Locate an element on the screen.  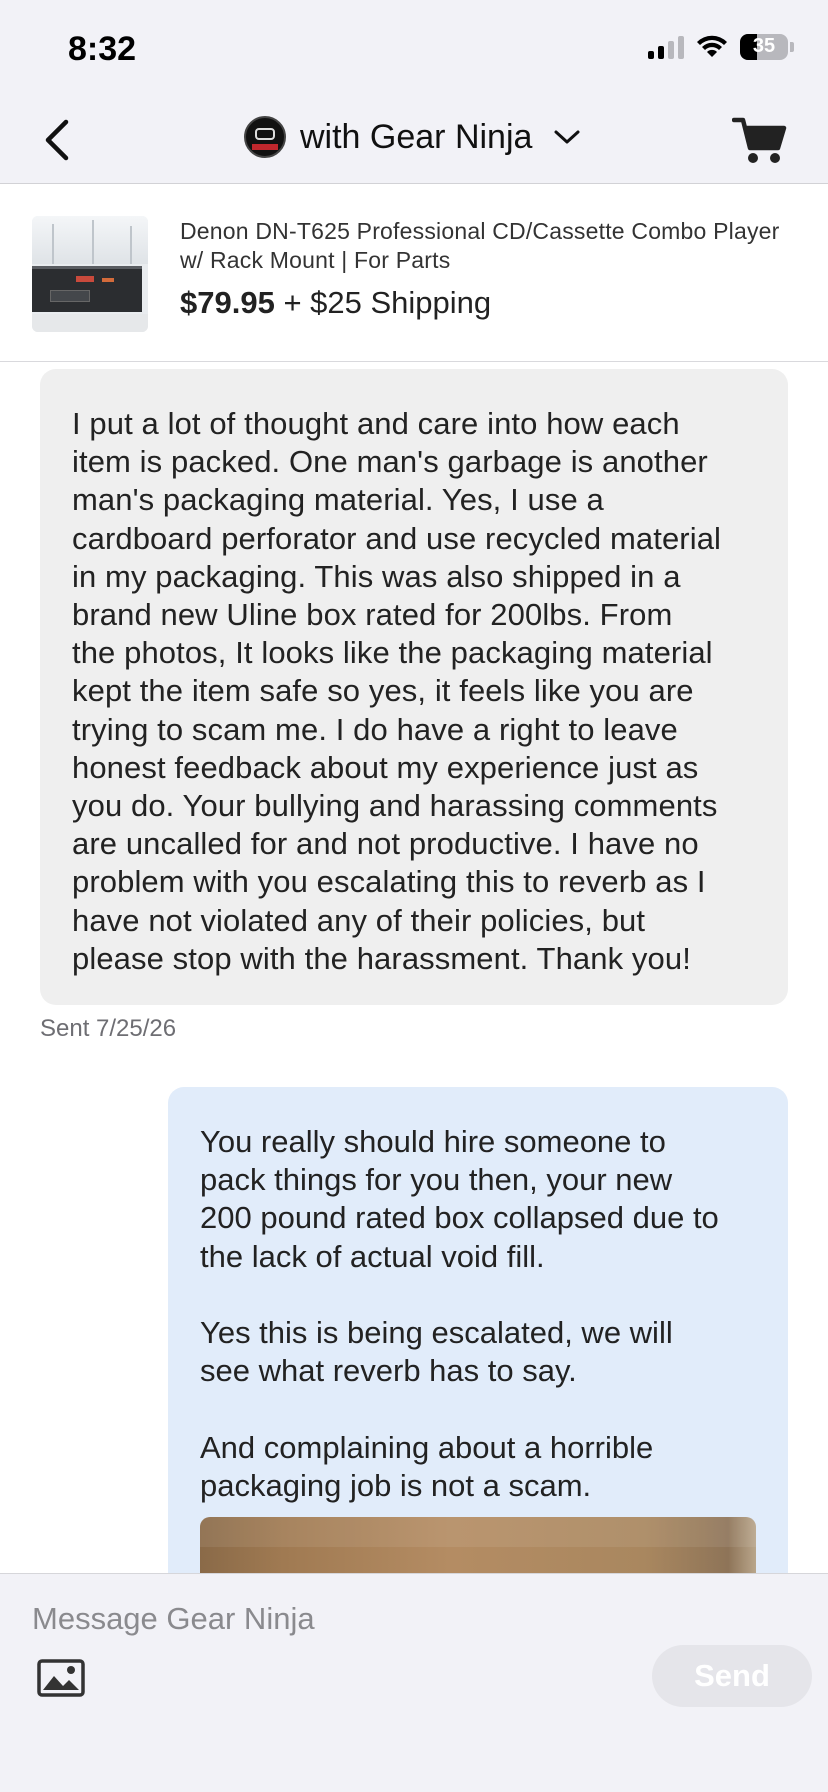
battery-icon: 35 is located at coordinates (764, 47).